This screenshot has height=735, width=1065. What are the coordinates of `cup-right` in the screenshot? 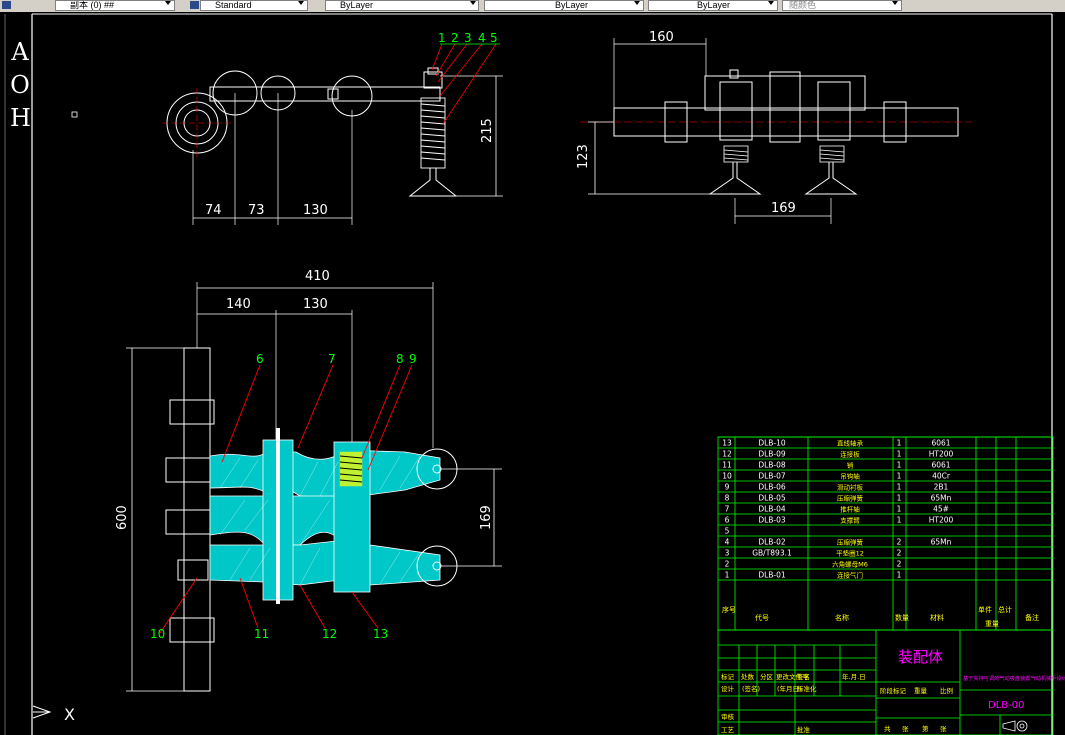 It's located at (831, 178).